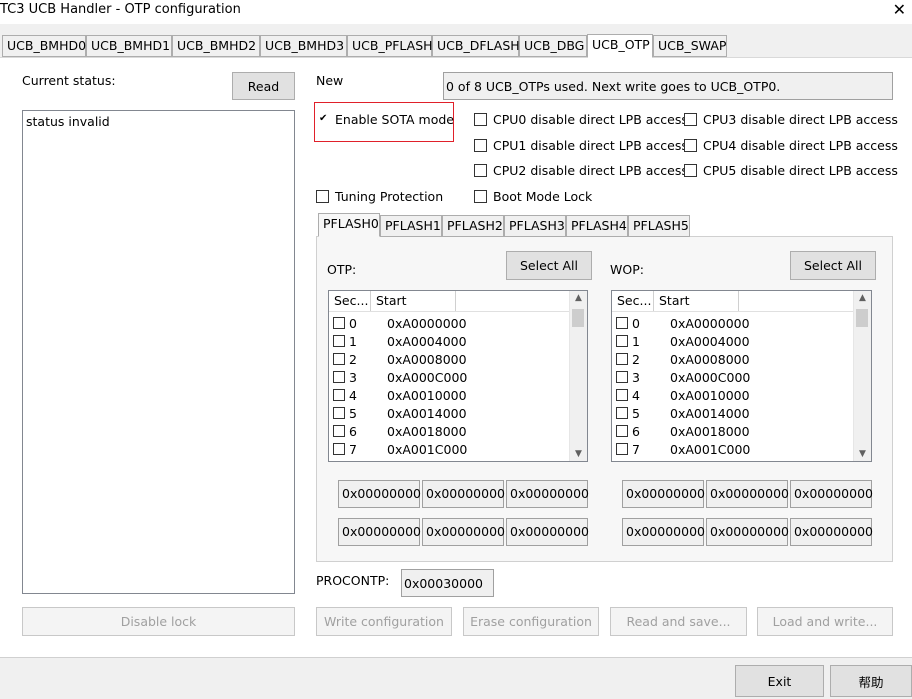 This screenshot has width=912, height=699. What do you see at coordinates (339, 359) in the screenshot?
I see `otp-row-2-check` at bounding box center [339, 359].